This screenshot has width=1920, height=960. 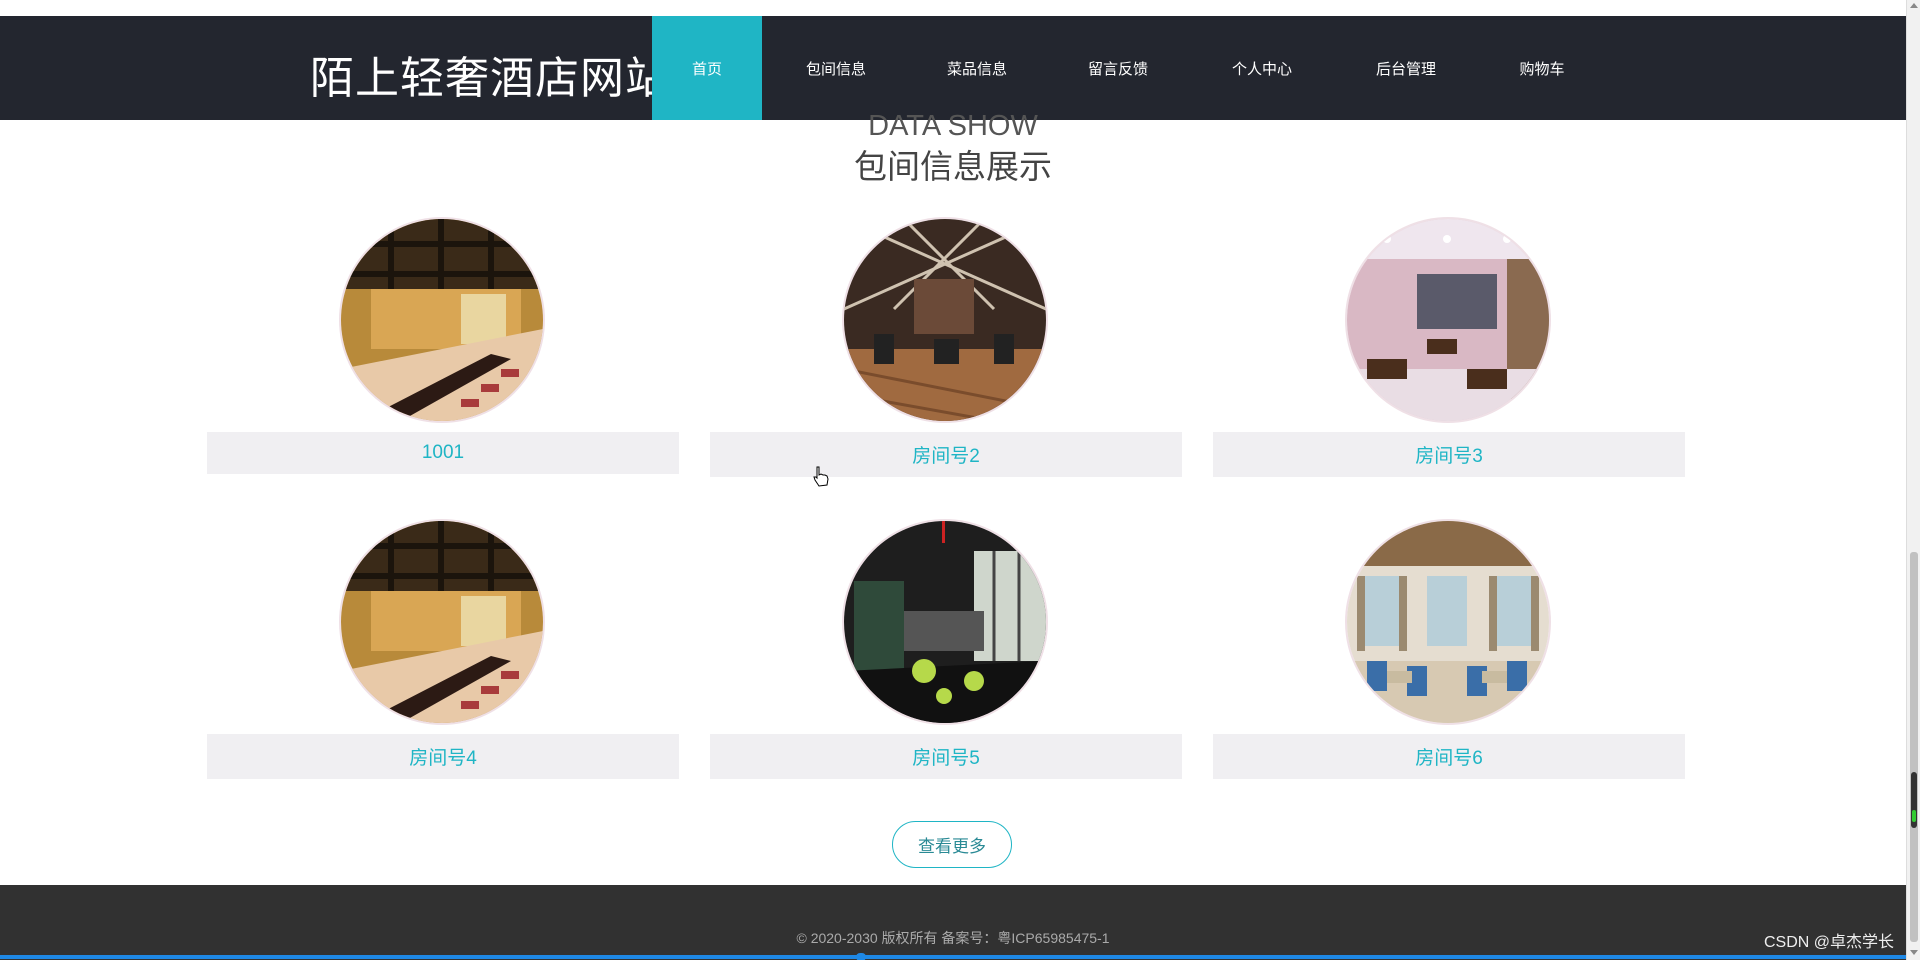 I want to click on room-label-5: 房间号5, so click(x=946, y=756).